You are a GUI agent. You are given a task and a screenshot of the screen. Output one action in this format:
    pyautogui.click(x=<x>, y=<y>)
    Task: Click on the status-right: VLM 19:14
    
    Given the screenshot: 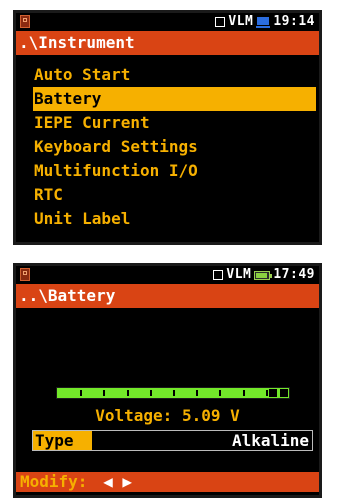 What is the action you would take?
    pyautogui.click(x=265, y=22)
    